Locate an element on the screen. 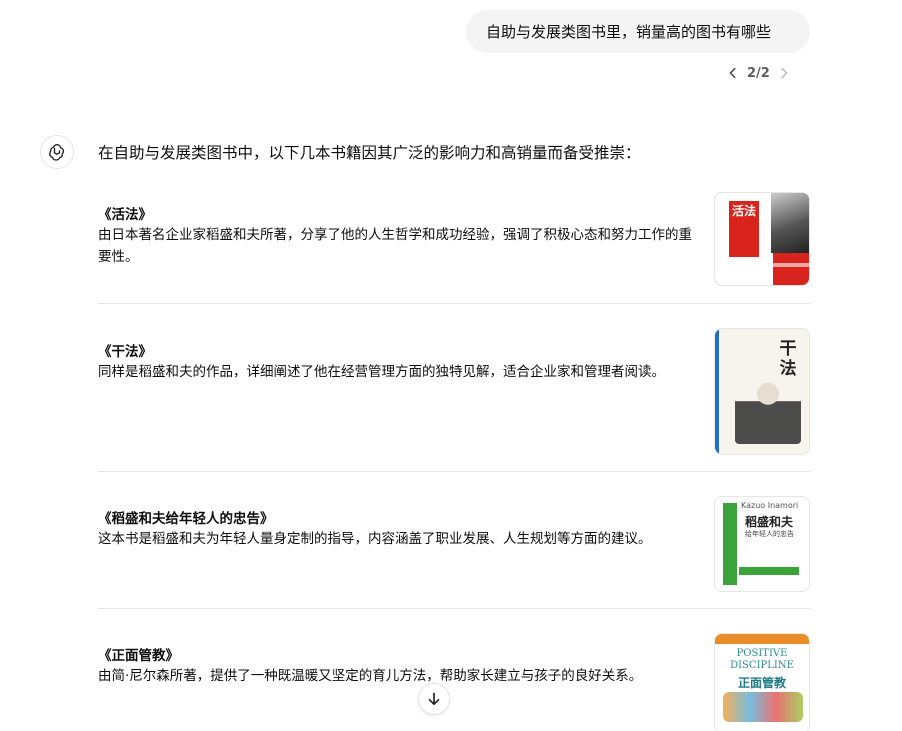  arrow-down-icon is located at coordinates (434, 699).